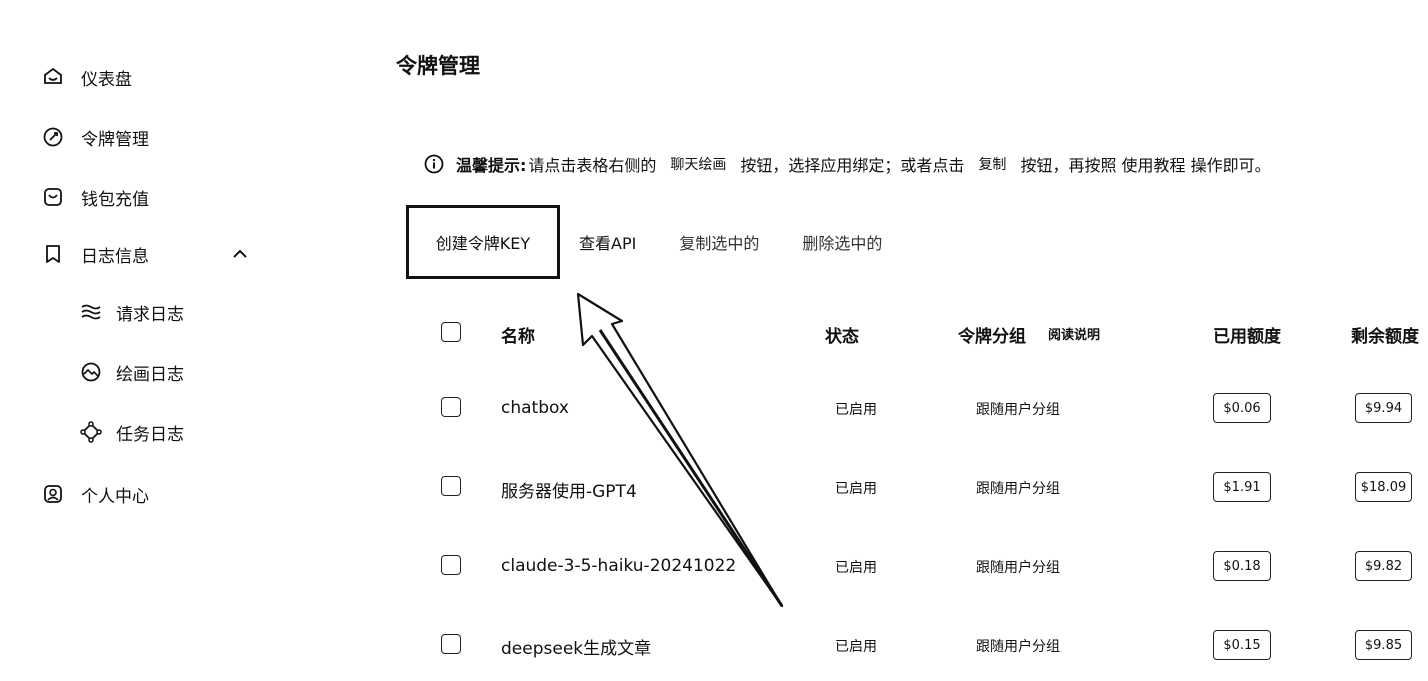  Describe the element at coordinates (91, 312) in the screenshot. I see `waves-icon` at that location.